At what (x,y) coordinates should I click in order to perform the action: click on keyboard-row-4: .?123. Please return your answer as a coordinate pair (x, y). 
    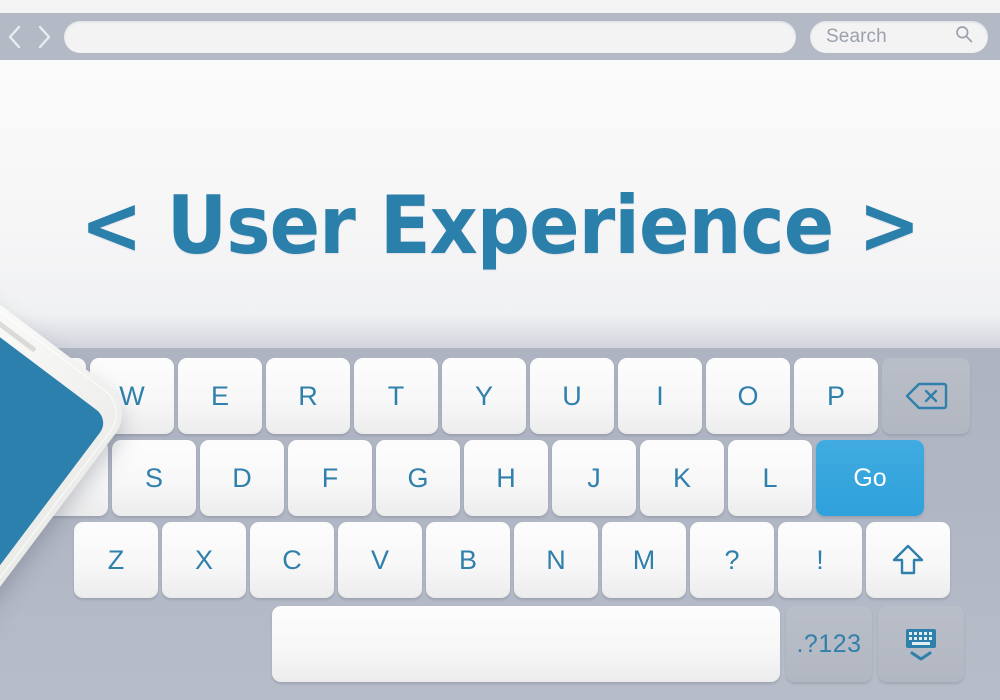
    Looking at the image, I should click on (500, 644).